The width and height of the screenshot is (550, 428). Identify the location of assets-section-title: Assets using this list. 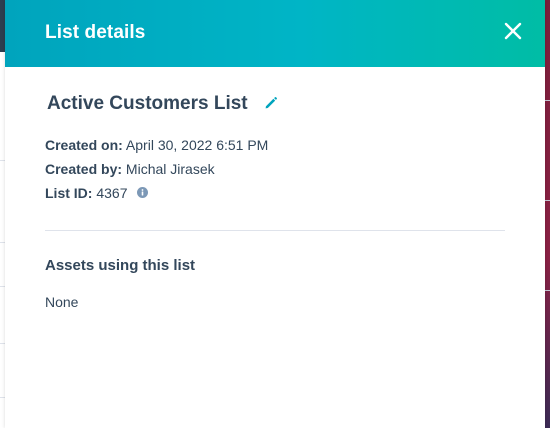
(120, 265).